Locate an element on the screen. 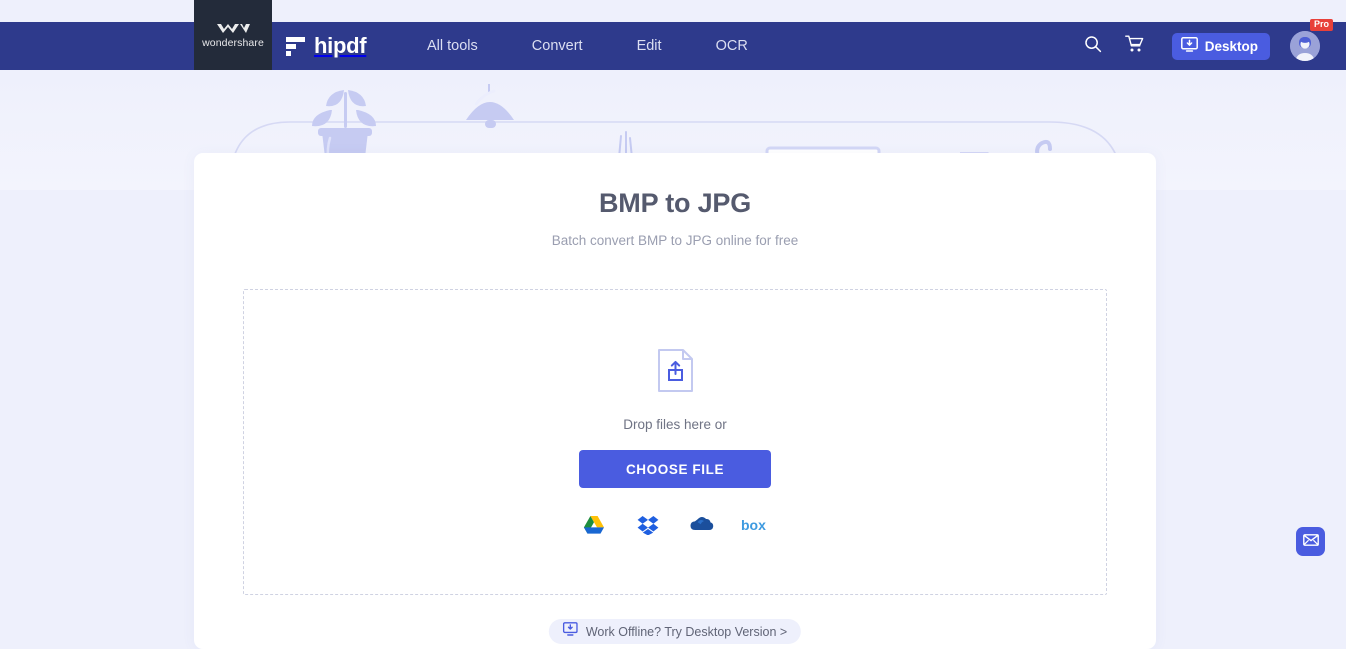 This screenshot has height=649, width=1346. search-button is located at coordinates (1093, 46).